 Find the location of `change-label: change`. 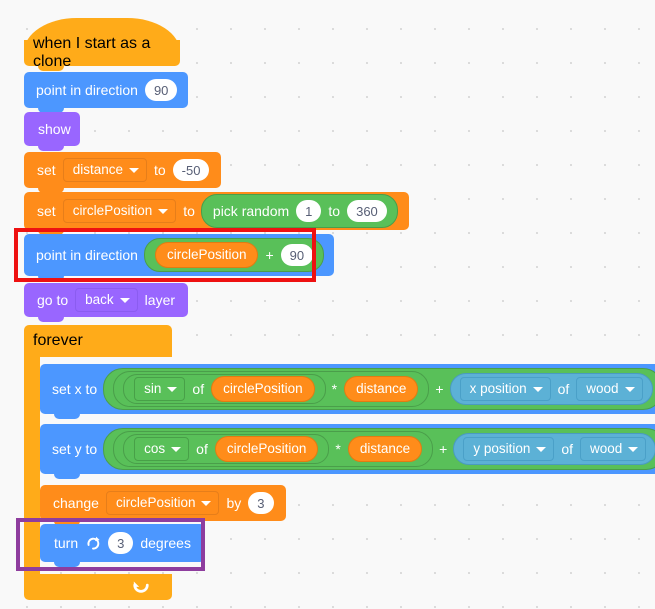

change-label: change is located at coordinates (76, 503).